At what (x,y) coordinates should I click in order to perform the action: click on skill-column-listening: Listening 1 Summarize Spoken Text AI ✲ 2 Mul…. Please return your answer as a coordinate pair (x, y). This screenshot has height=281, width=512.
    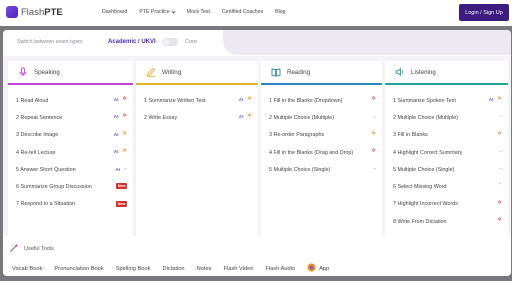
    Looking at the image, I should click on (446, 148).